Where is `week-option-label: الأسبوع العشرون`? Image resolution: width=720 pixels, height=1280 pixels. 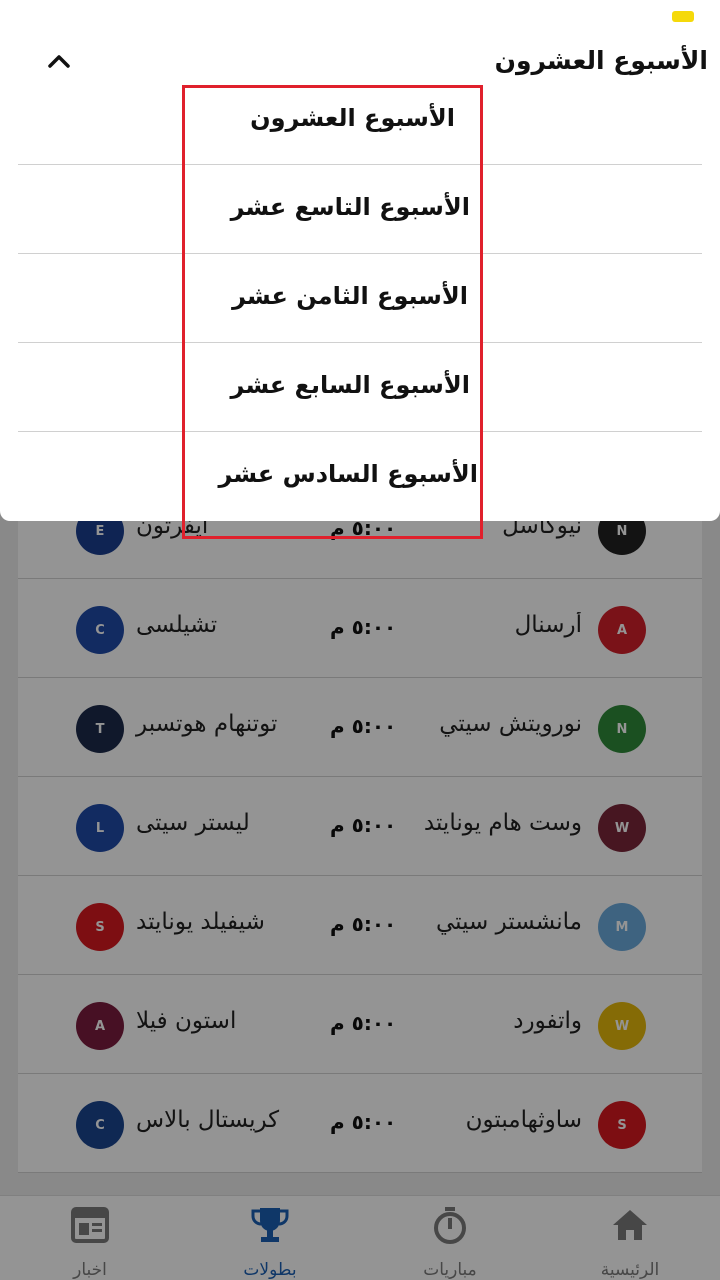
week-option-label: الأسبوع العشرون is located at coordinates (352, 118).